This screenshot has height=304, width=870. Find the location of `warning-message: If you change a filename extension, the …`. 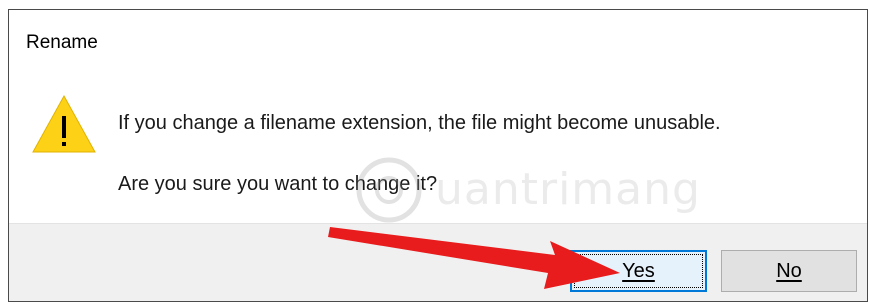

warning-message: If you change a filename extension, the … is located at coordinates (419, 123).